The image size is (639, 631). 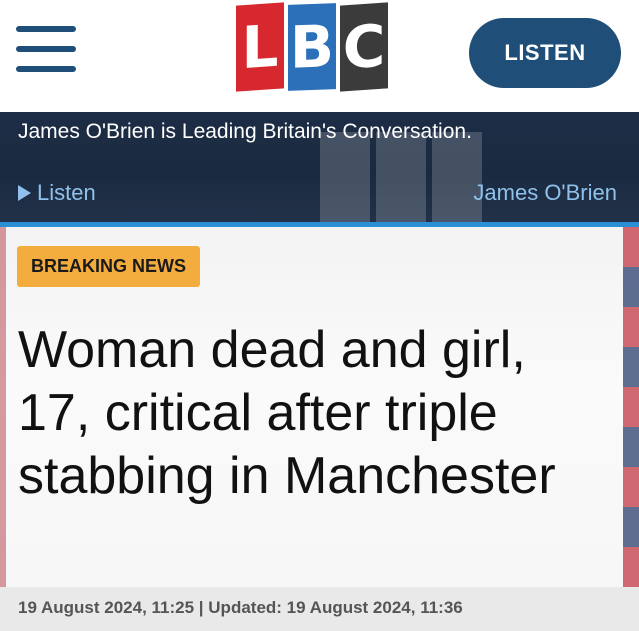 I want to click on logo-letter-b: B, so click(x=312, y=47).